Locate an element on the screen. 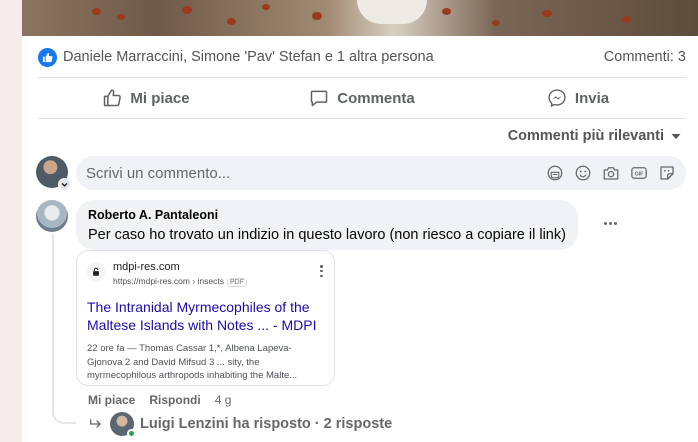  caret-down-icon is located at coordinates (676, 136).